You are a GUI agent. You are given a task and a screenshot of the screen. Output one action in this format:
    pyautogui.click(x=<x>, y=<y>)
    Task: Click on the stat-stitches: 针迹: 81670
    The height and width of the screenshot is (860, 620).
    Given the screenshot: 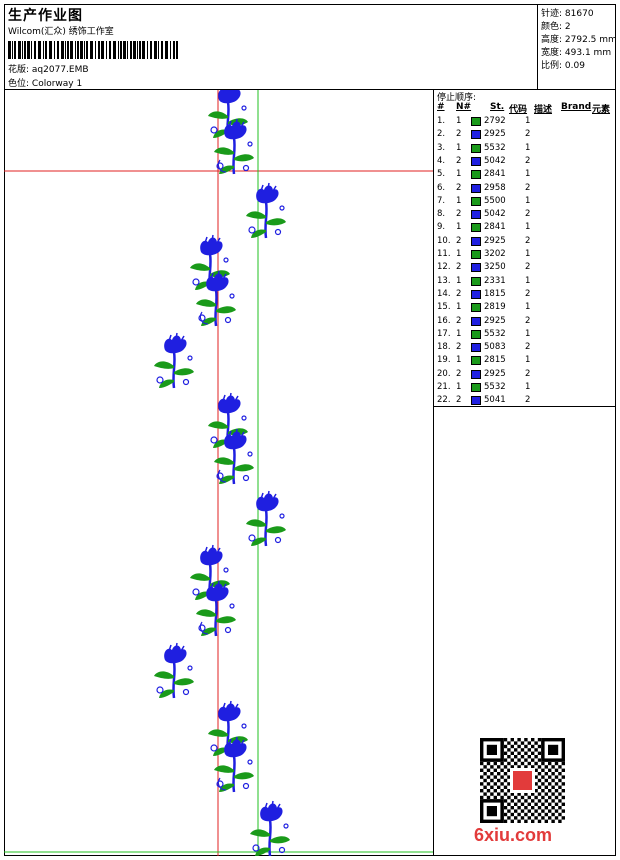 What is the action you would take?
    pyautogui.click(x=567, y=14)
    